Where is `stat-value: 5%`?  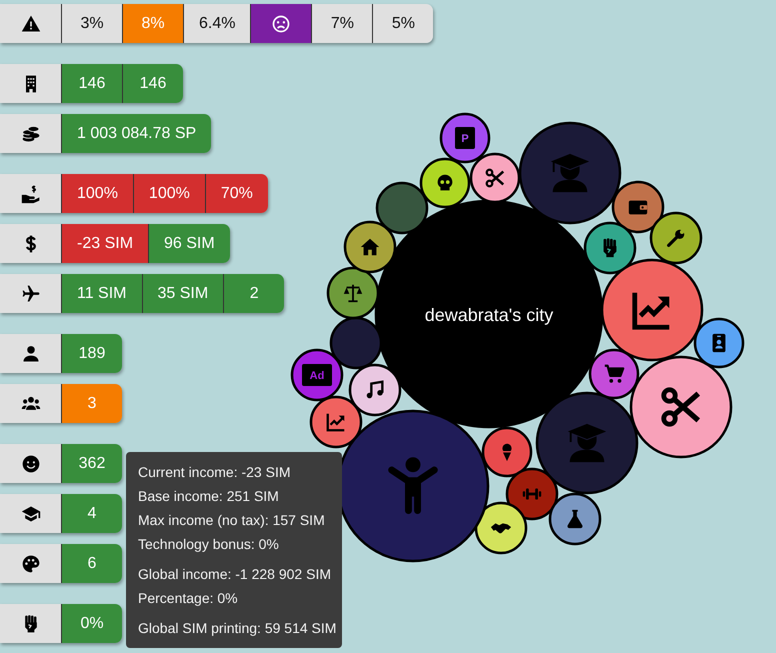
stat-value: 5% is located at coordinates (403, 23).